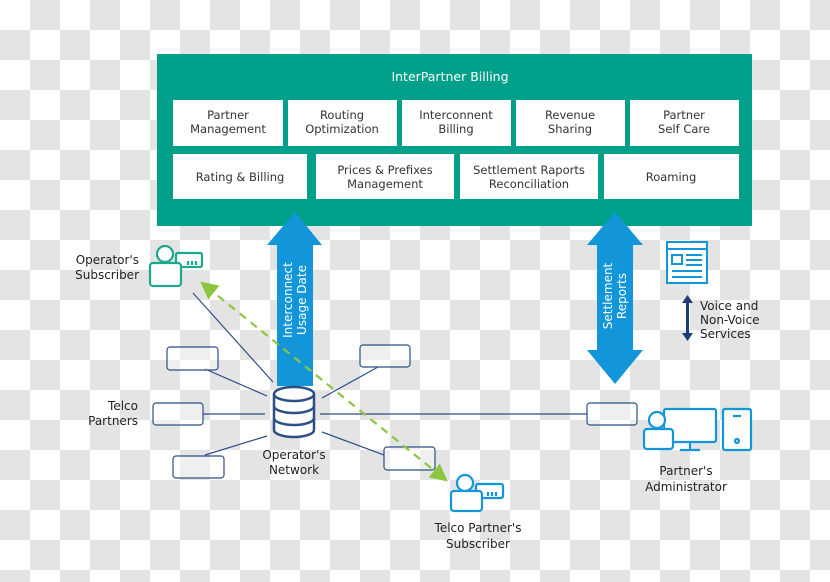 This screenshot has height=582, width=830. I want to click on module-revenue-sharing: Revenue Sharing, so click(570, 123).